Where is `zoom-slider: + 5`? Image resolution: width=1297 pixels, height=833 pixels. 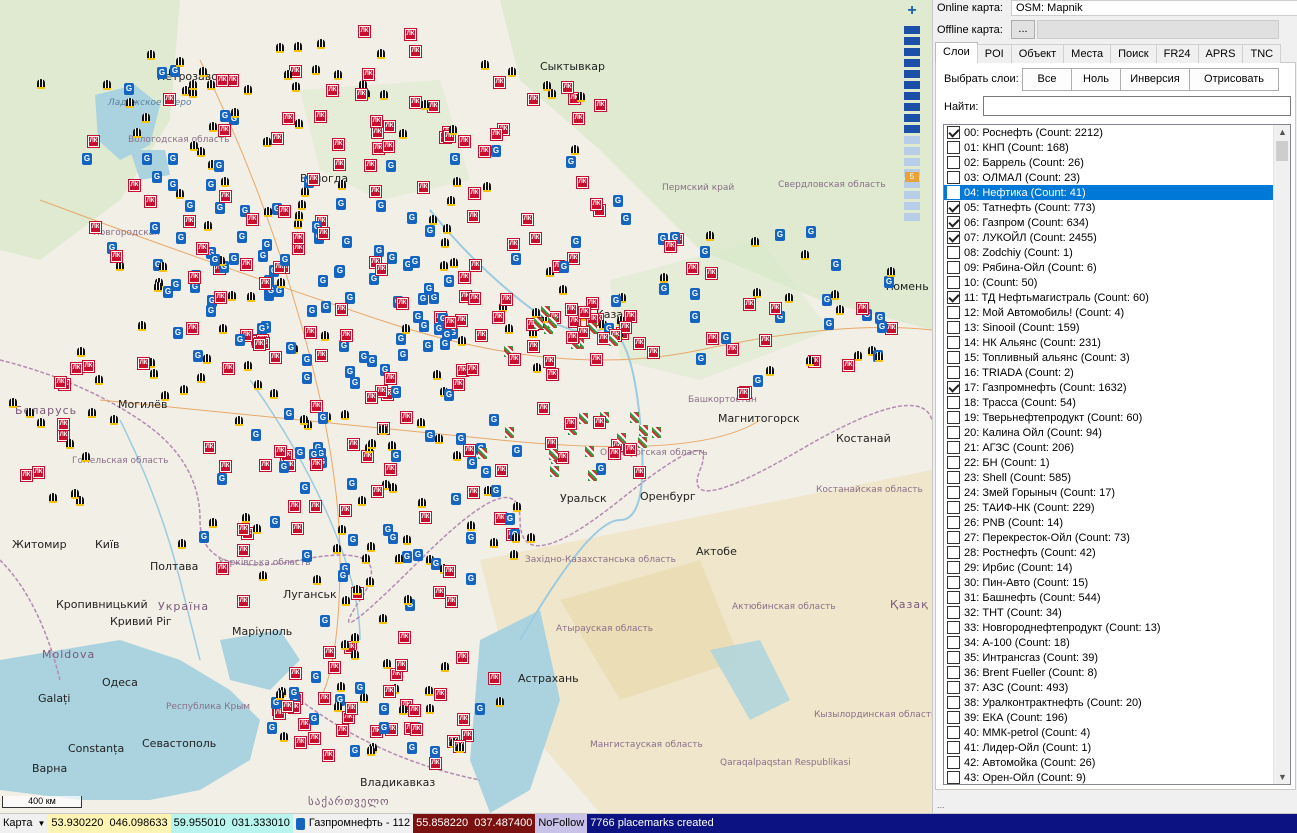
zoom-slider: + 5 is located at coordinates (912, 118).